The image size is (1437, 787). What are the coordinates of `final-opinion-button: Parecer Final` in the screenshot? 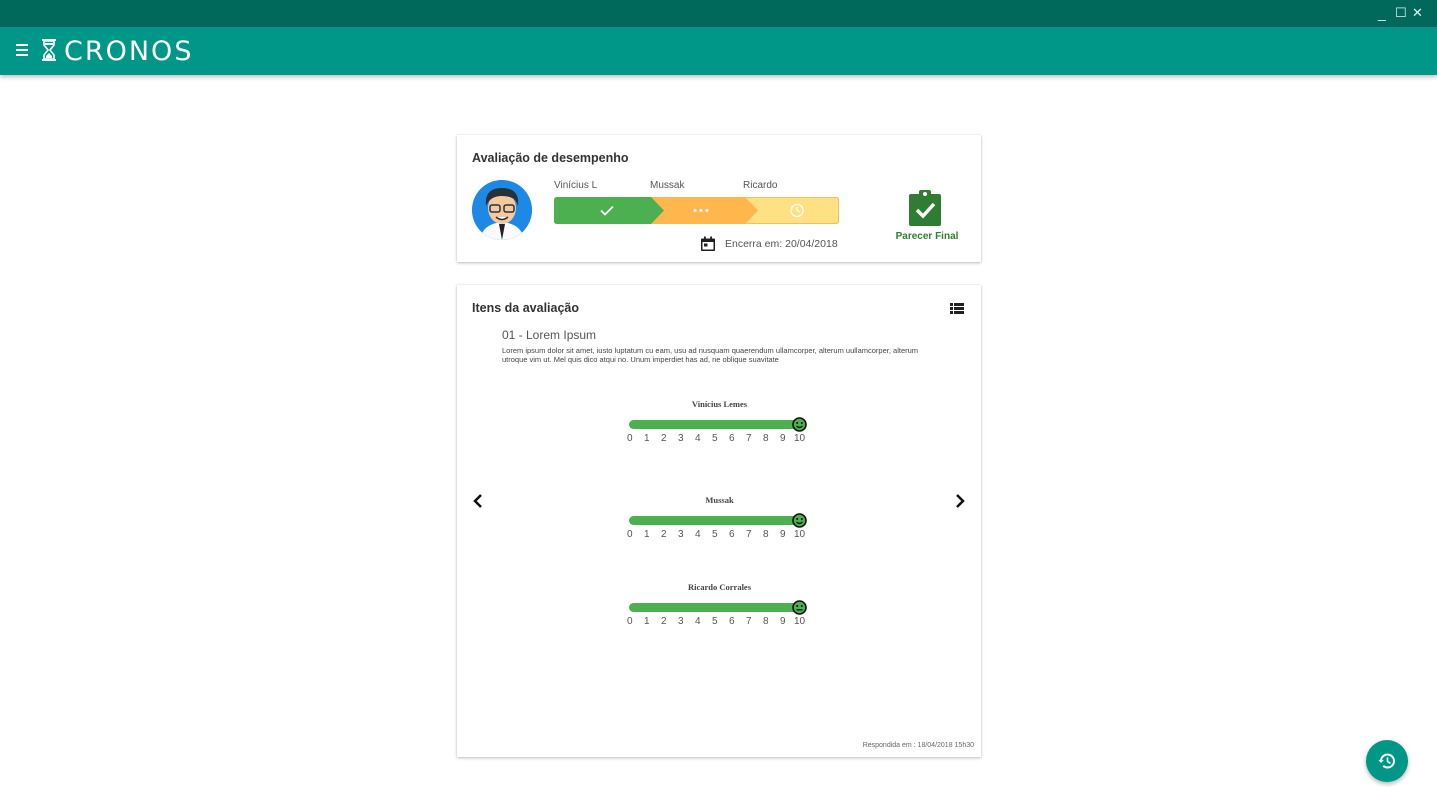 It's located at (927, 236).